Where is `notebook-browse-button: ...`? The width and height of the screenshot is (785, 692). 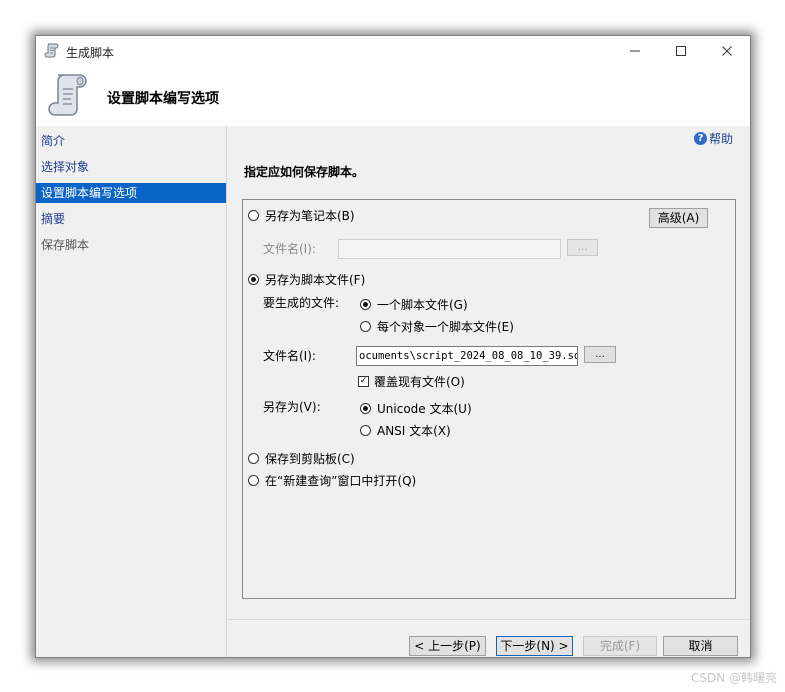
notebook-browse-button: ... is located at coordinates (582, 247).